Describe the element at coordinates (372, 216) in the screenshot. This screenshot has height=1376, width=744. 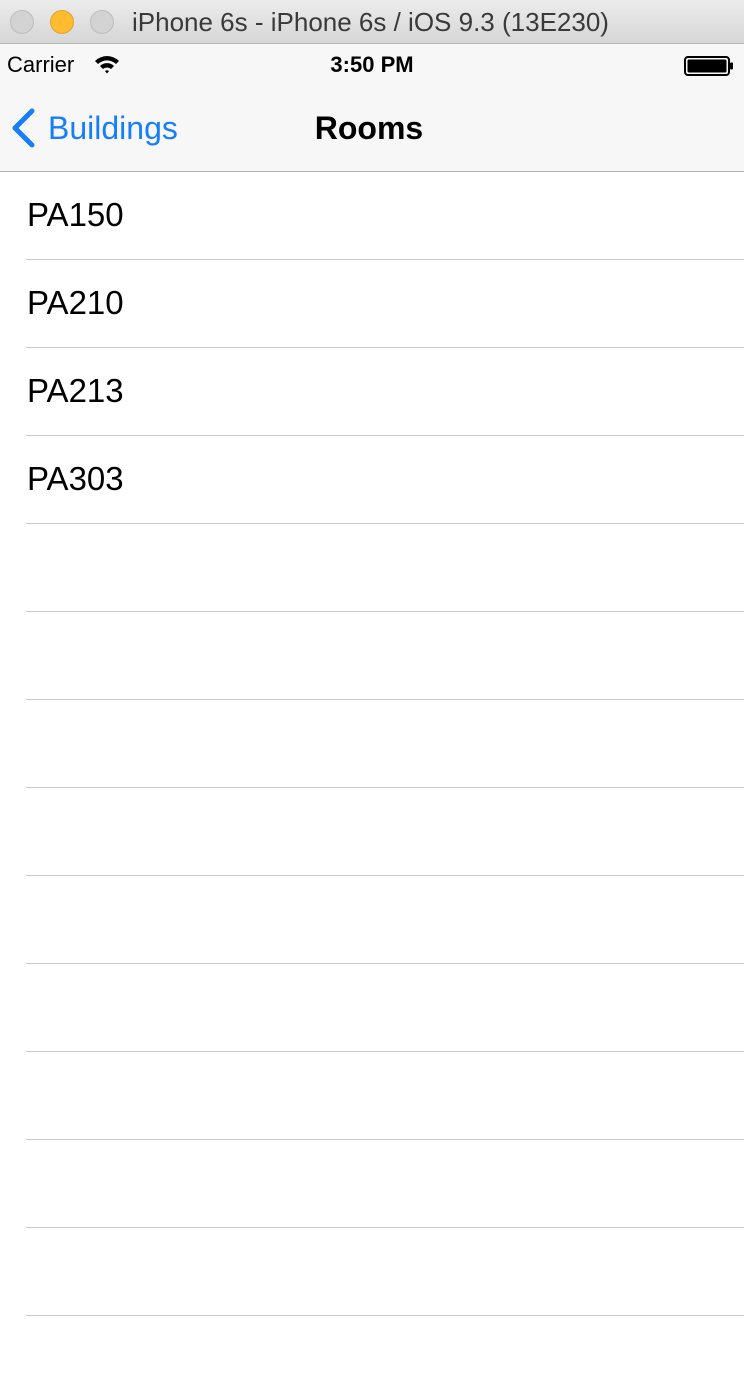
I see `table-row: PA150` at that location.